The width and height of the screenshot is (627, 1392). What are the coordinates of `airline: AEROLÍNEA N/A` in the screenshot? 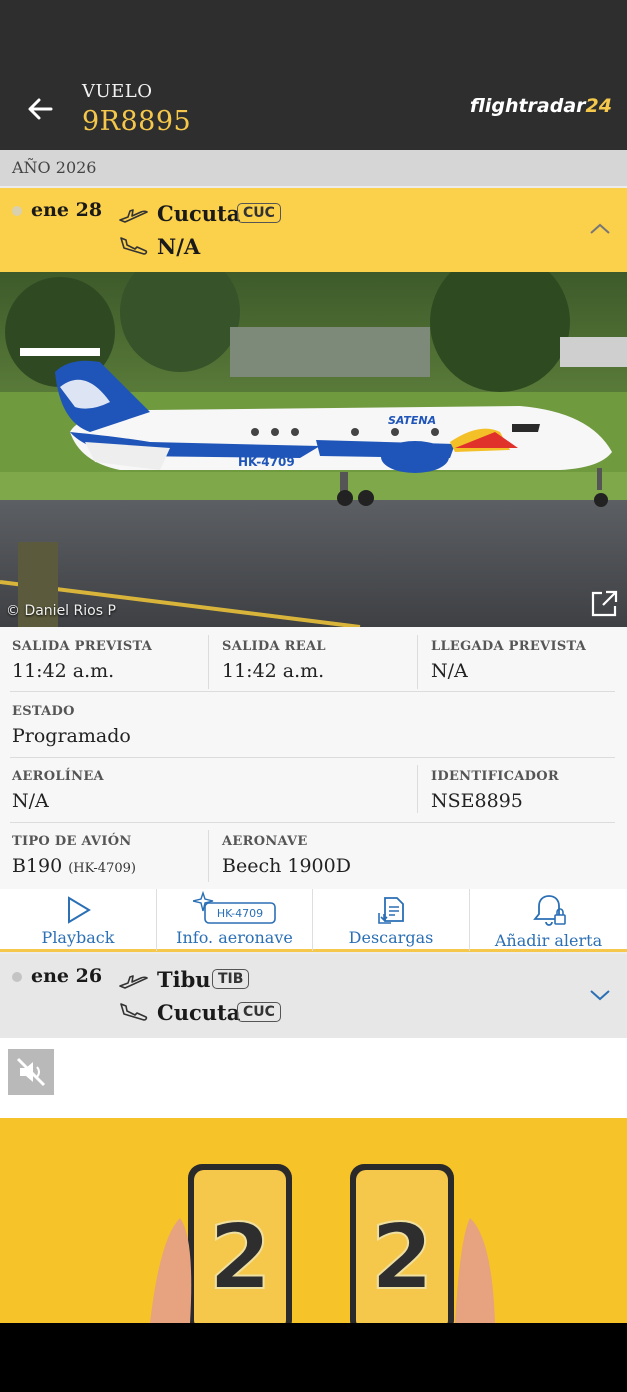 It's located at (58, 790).